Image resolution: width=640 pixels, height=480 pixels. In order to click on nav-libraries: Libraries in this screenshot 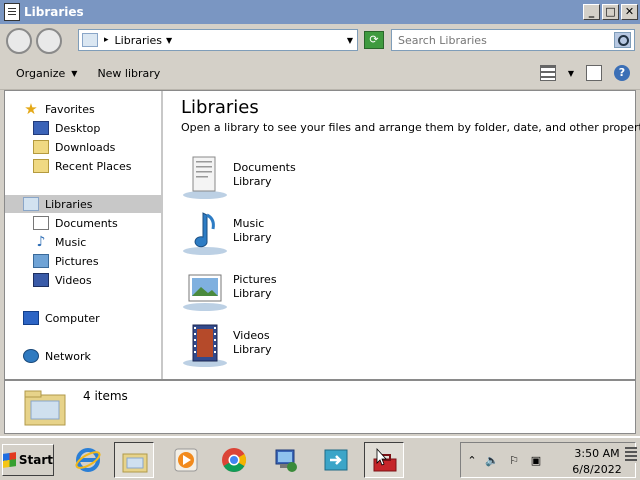, I will do `click(83, 204)`.